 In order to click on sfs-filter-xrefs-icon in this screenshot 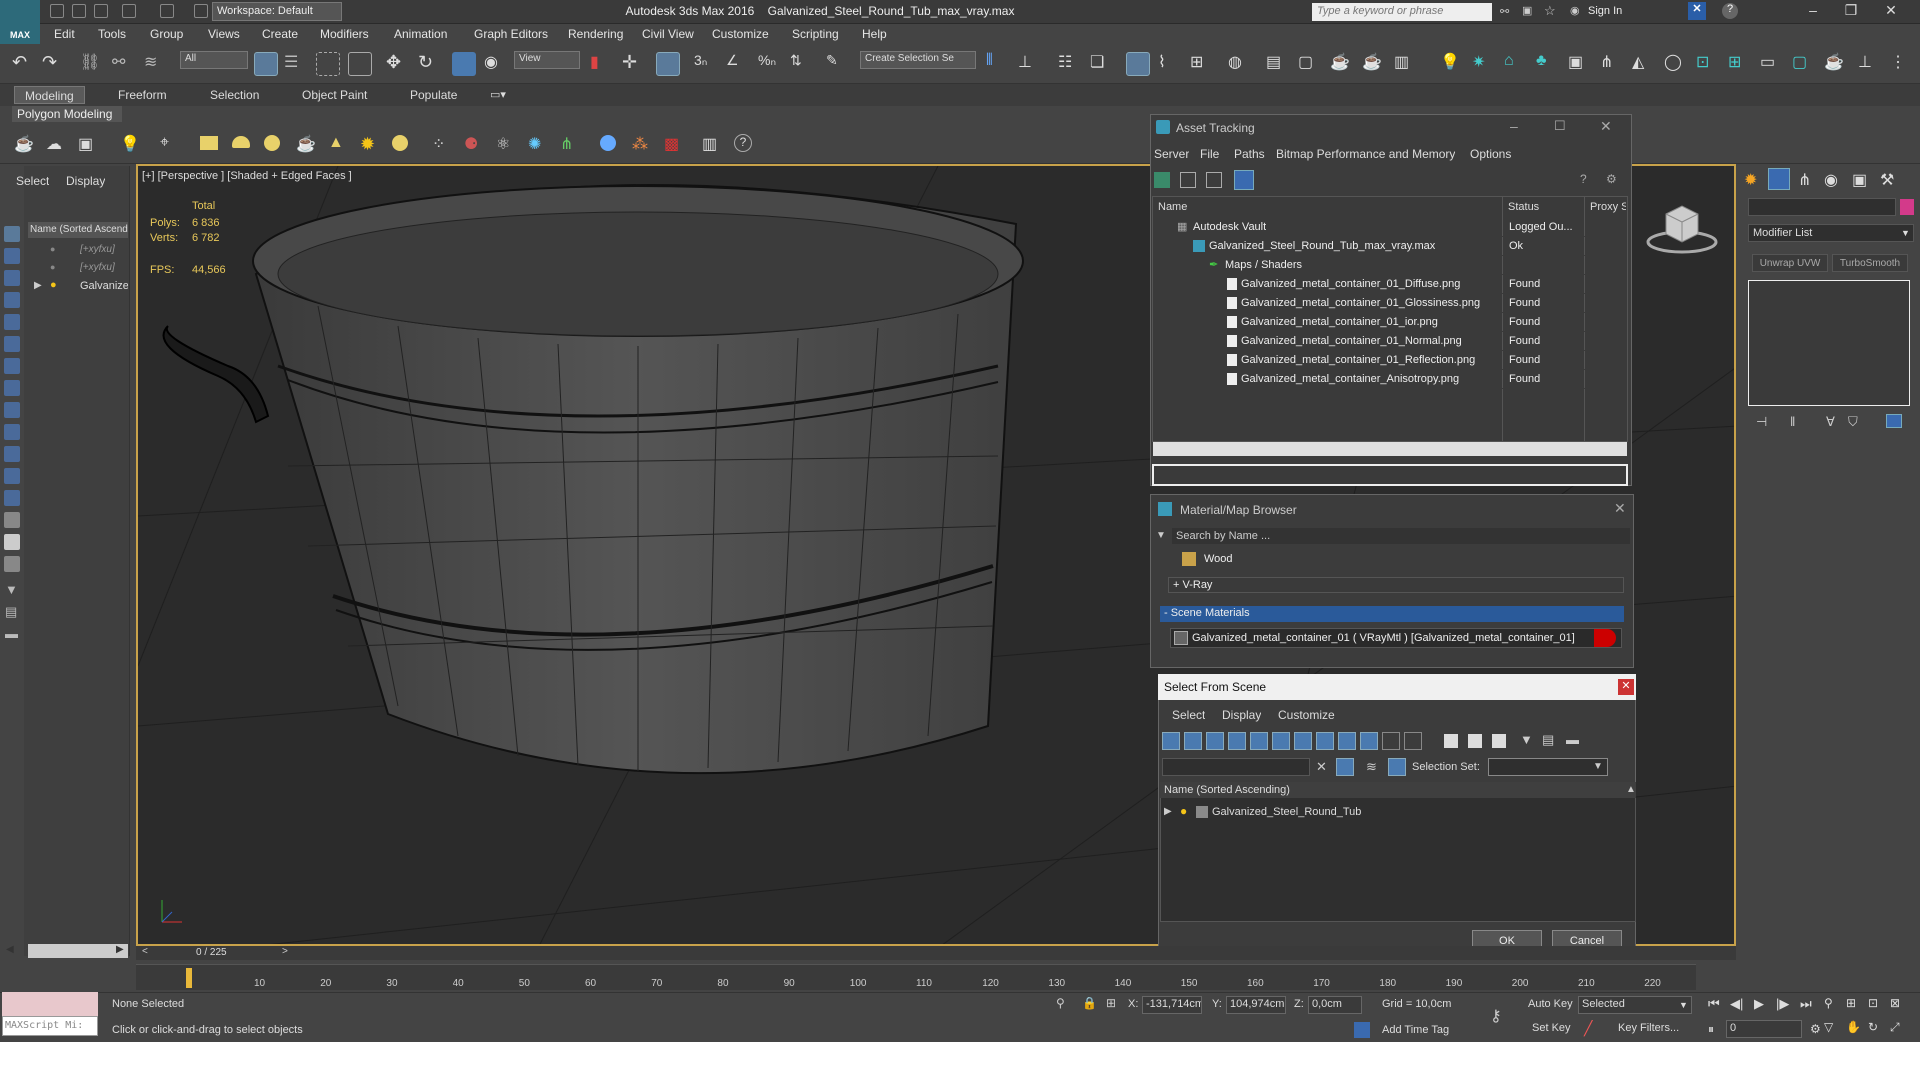, I will do `click(1325, 741)`.